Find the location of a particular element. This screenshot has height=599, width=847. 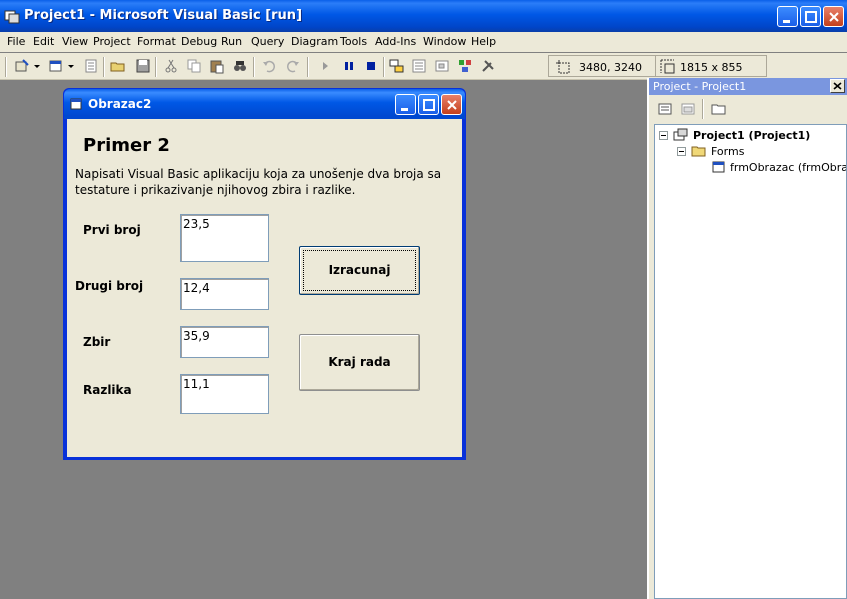

menu-tools: Tools is located at coordinates (353, 41).